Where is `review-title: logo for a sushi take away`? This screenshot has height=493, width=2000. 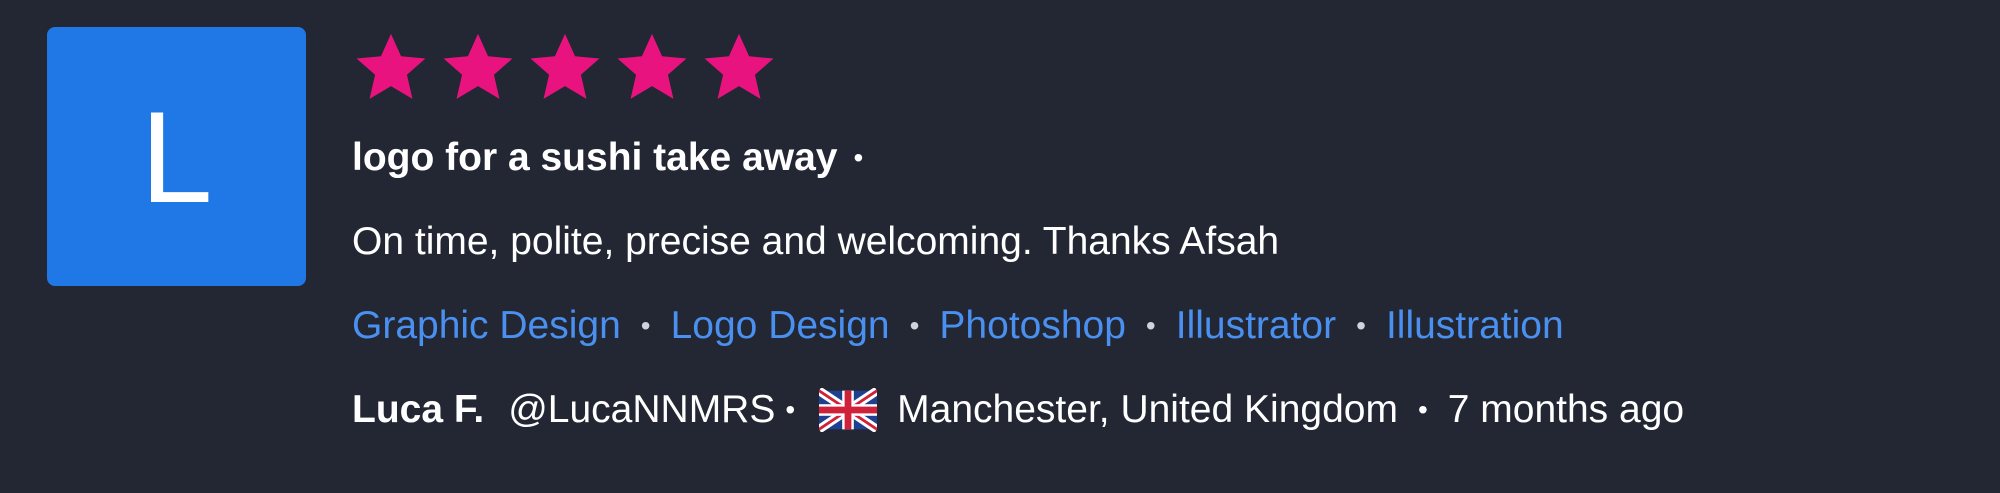 review-title: logo for a sushi take away is located at coordinates (594, 158).